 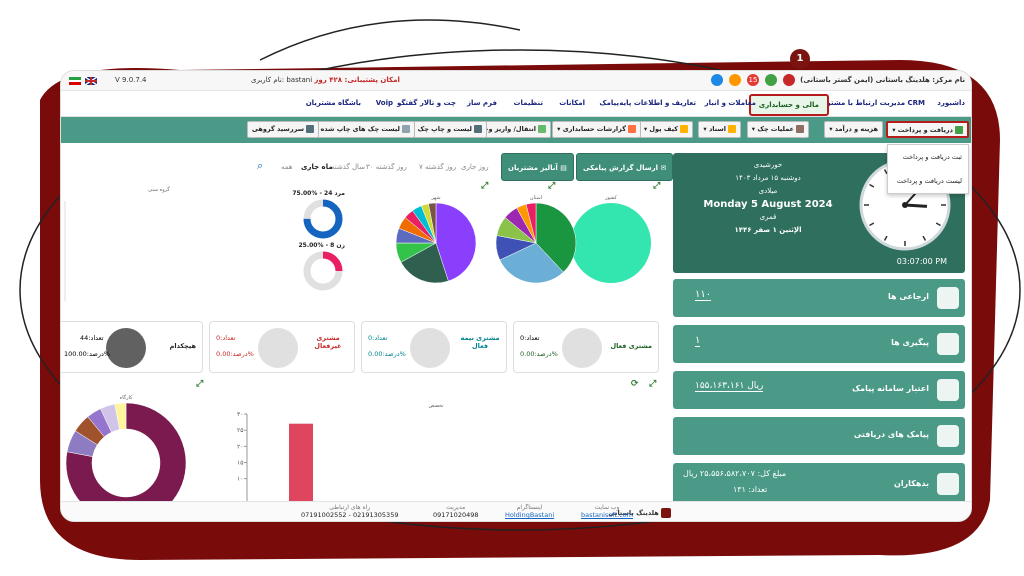 I want to click on chart-title-specialty: تخصص, so click(x=436, y=406).